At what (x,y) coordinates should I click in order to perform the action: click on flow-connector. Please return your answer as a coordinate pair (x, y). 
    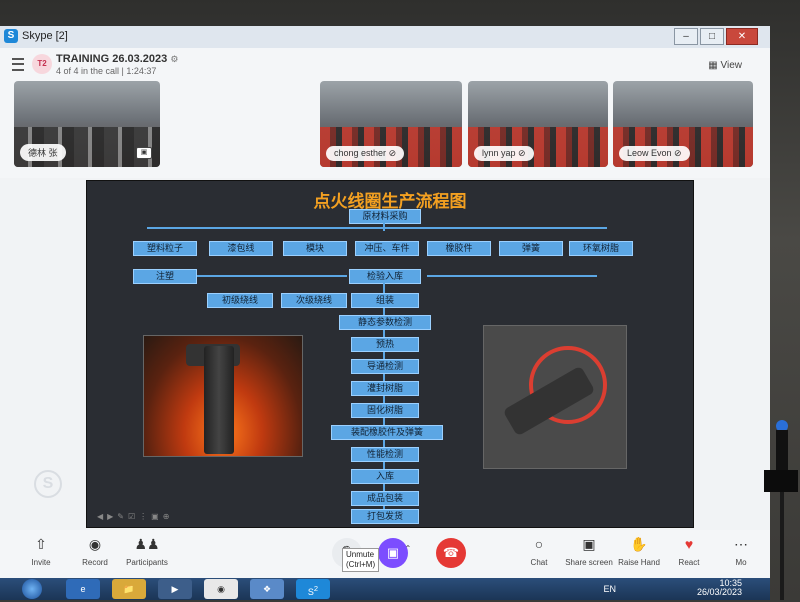
    Looking at the image, I should click on (384, 227).